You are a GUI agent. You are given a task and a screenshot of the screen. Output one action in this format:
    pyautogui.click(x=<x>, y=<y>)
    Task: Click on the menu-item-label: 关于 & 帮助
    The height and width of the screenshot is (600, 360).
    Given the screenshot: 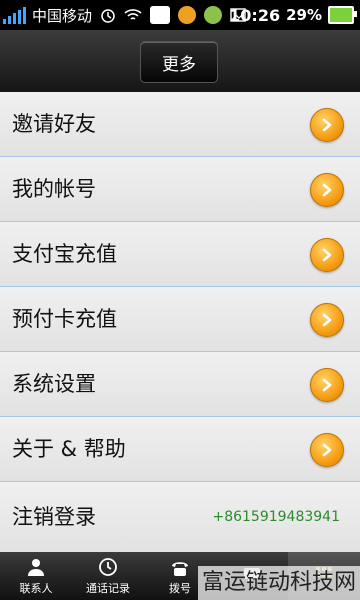 What is the action you would take?
    pyautogui.click(x=69, y=449)
    